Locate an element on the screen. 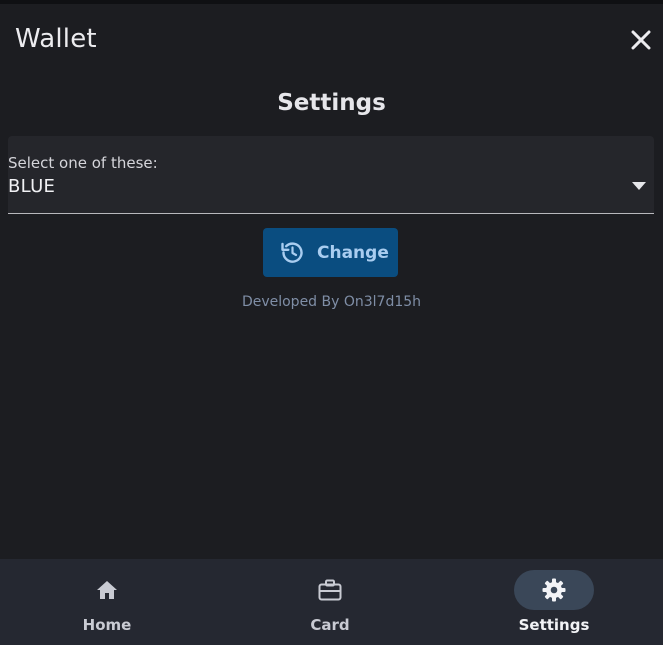  gear-icon is located at coordinates (554, 590).